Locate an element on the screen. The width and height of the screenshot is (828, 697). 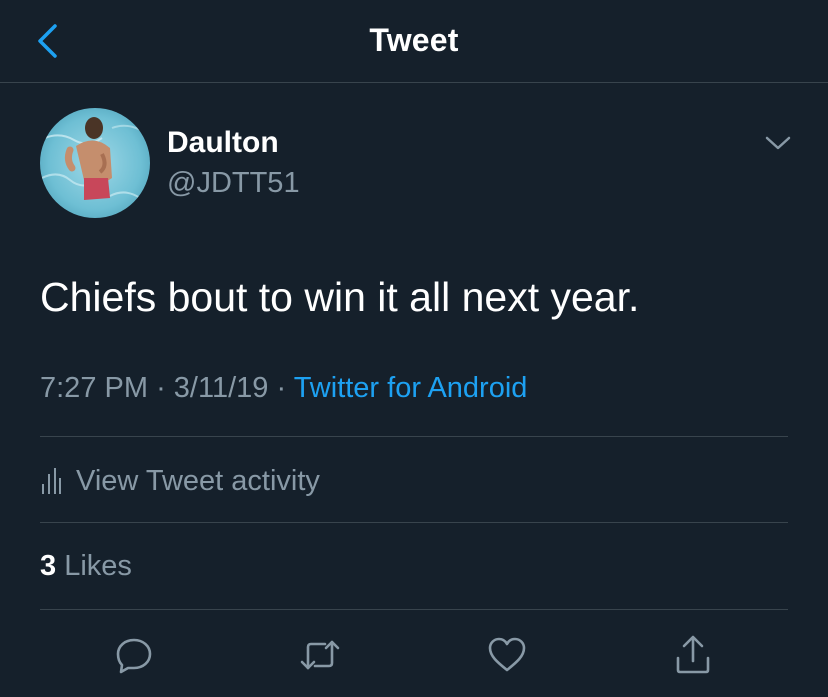
retweet-icon is located at coordinates (320, 655).